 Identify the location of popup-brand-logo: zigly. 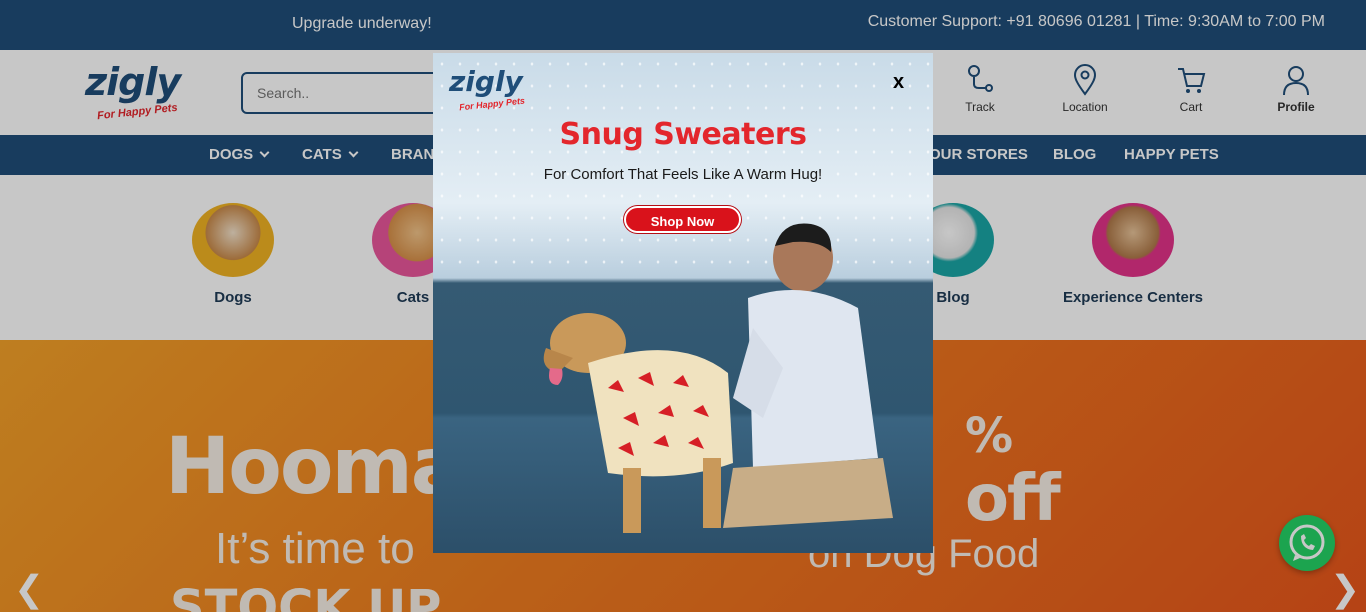
(486, 81).